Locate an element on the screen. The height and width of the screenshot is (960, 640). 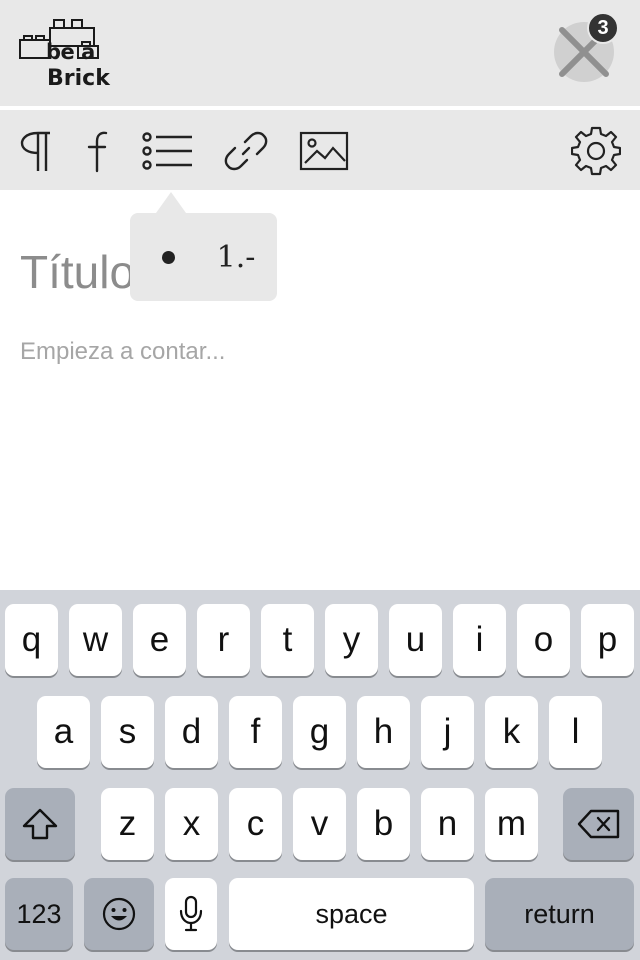
key-k: k is located at coordinates (511, 732).